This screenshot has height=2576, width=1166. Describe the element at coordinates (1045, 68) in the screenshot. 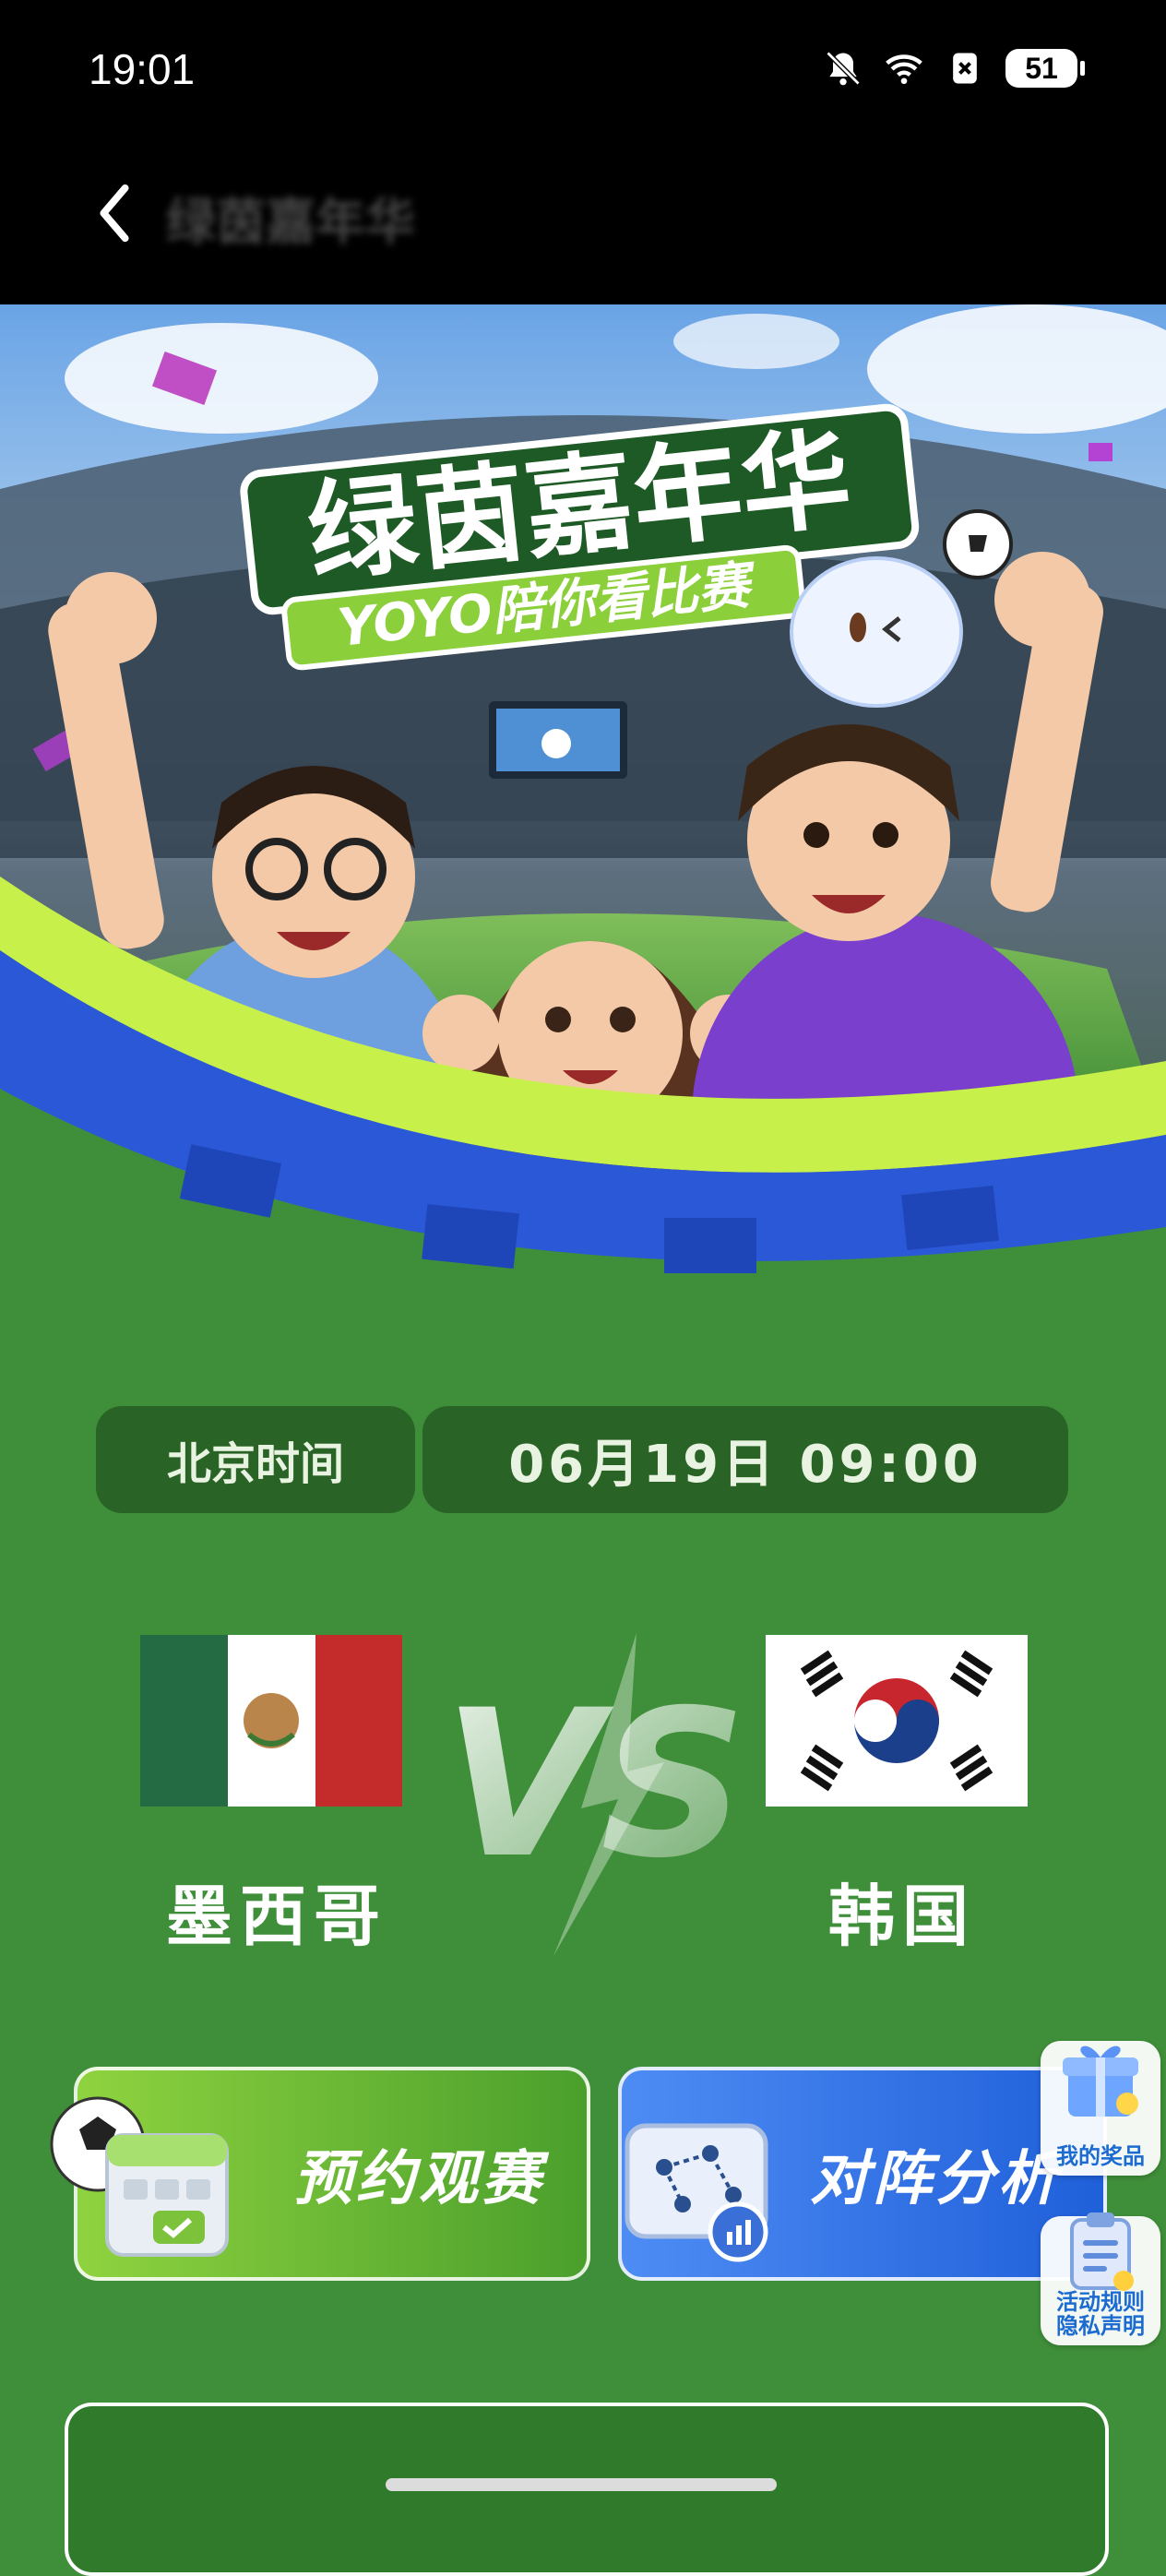

I see `battery-indicator: 51` at that location.